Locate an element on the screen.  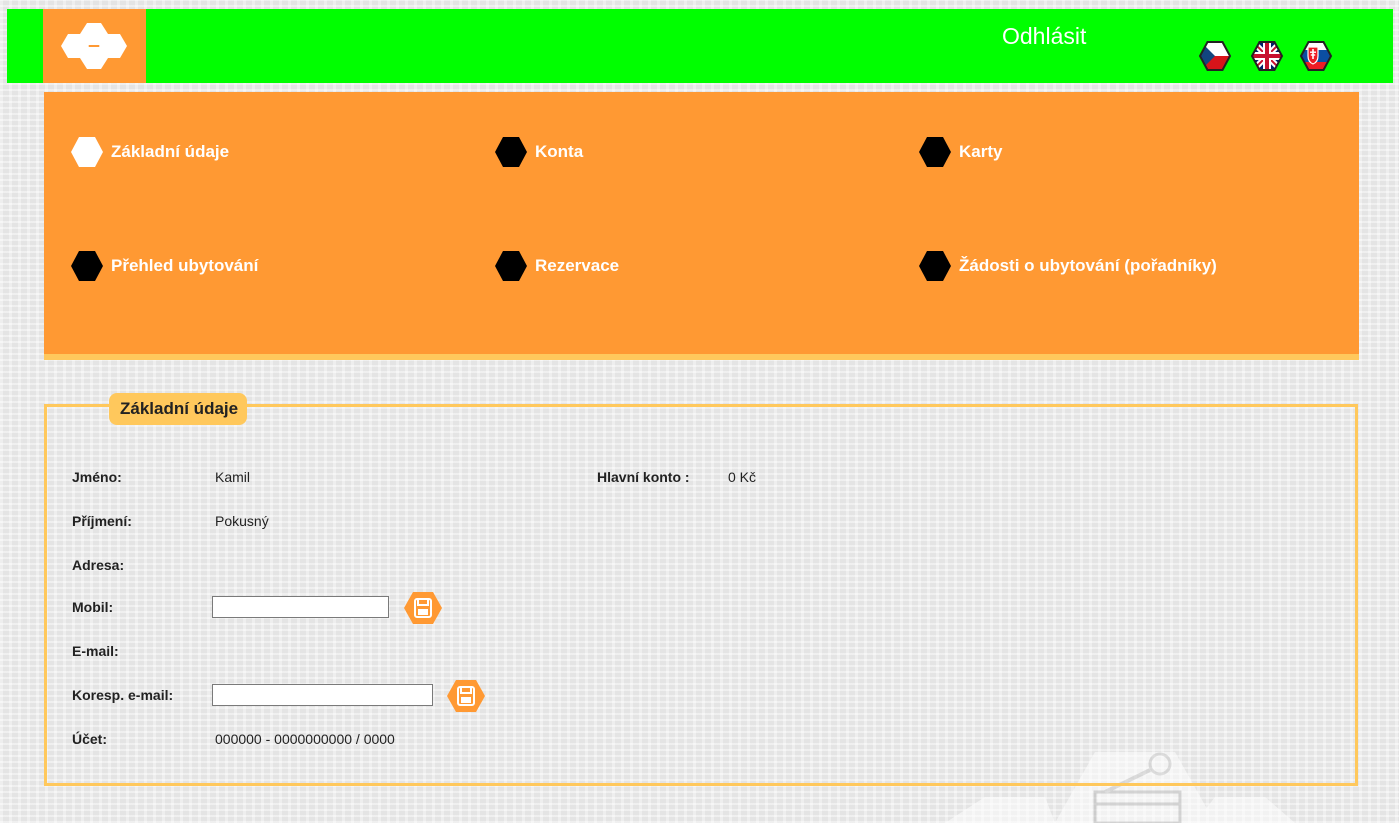
koresp-email-save-button is located at coordinates (466, 698).